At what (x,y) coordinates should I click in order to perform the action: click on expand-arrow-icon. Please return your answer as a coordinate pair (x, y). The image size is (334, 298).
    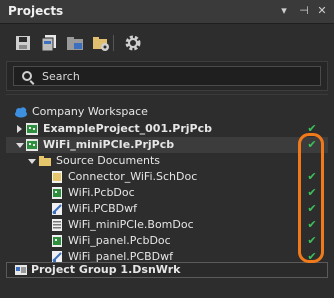
    Looking at the image, I should click on (19, 129).